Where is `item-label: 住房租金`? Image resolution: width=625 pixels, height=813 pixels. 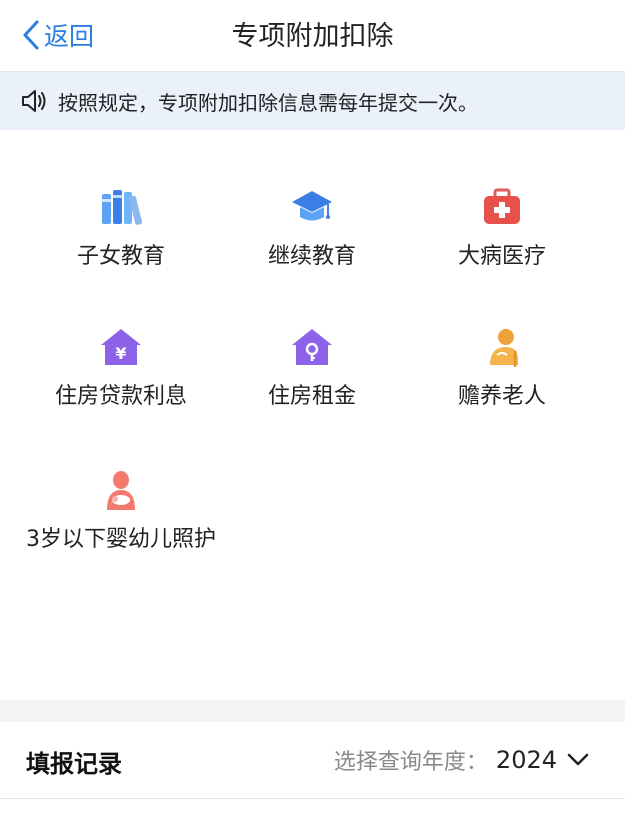
item-label: 住房租金 is located at coordinates (311, 396).